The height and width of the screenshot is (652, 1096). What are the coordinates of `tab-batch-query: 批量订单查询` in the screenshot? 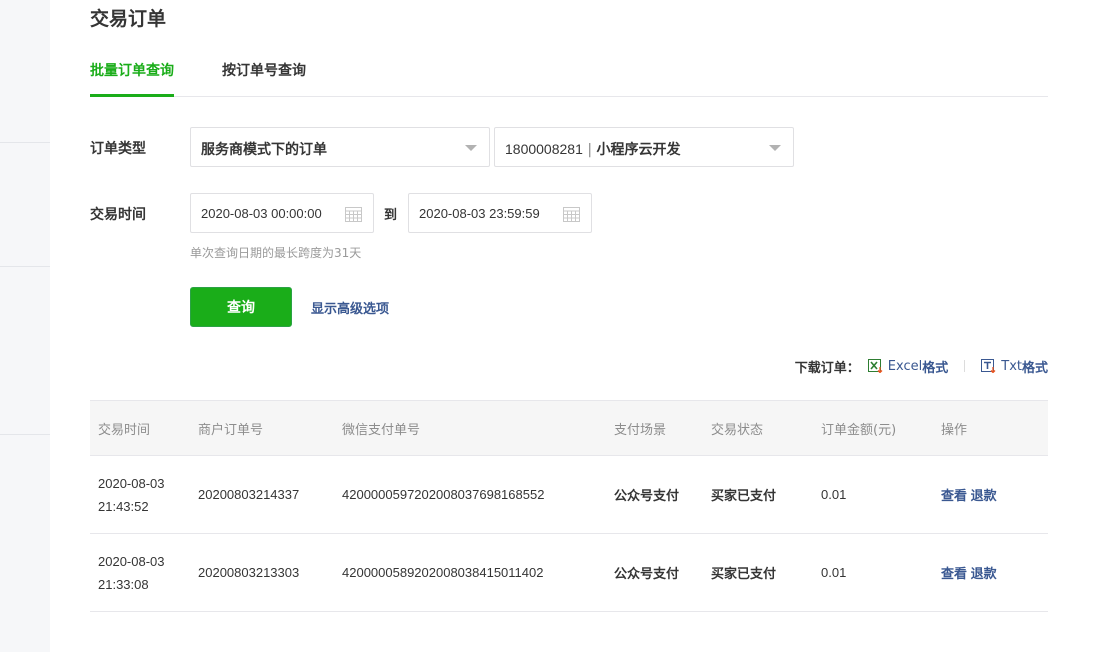 It's located at (132, 78).